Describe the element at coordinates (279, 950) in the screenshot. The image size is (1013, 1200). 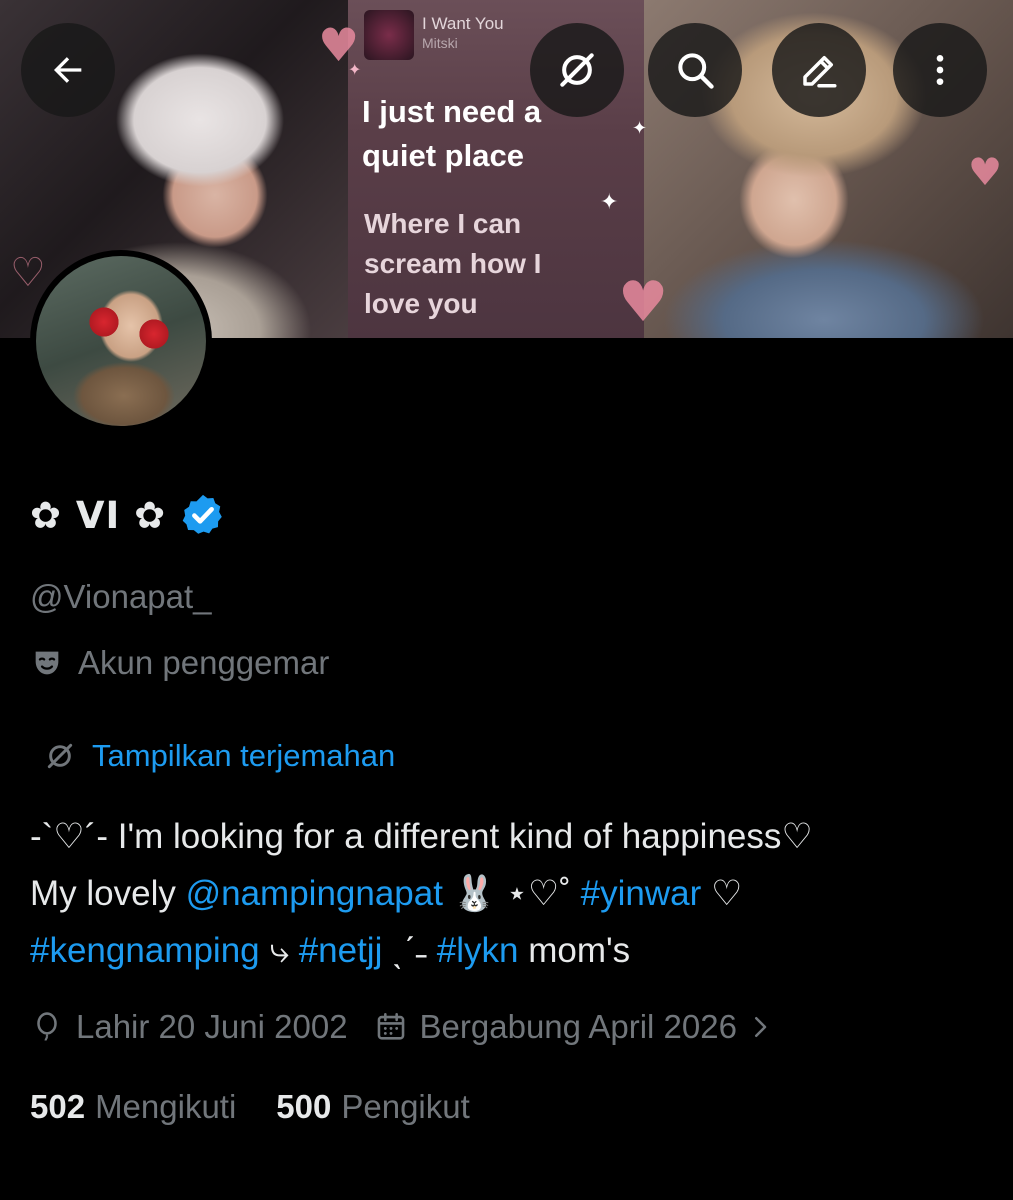
I see `bio-text: ⤷` at that location.